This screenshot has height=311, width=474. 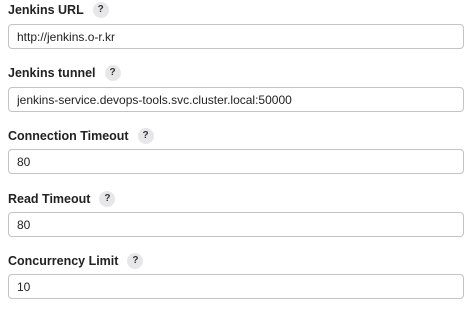 What do you see at coordinates (236, 199) in the screenshot?
I see `read-timeout-label-row: Read Timeout ?` at bounding box center [236, 199].